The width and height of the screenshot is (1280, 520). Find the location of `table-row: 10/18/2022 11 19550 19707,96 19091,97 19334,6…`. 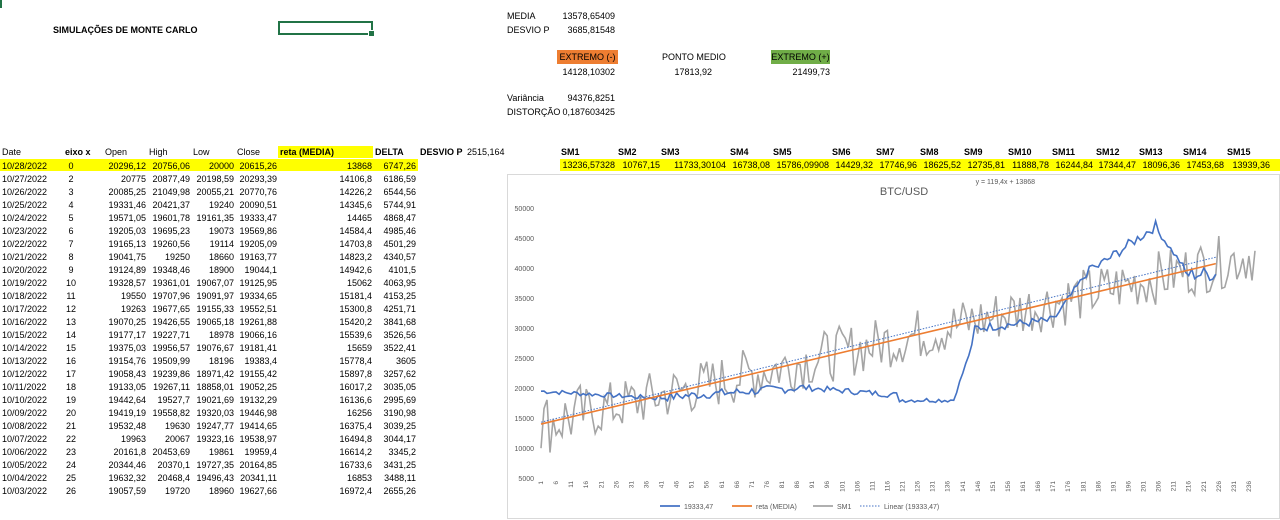

table-row: 10/18/2022 11 19550 19707,96 19091,97 19334,6… is located at coordinates (209, 296).